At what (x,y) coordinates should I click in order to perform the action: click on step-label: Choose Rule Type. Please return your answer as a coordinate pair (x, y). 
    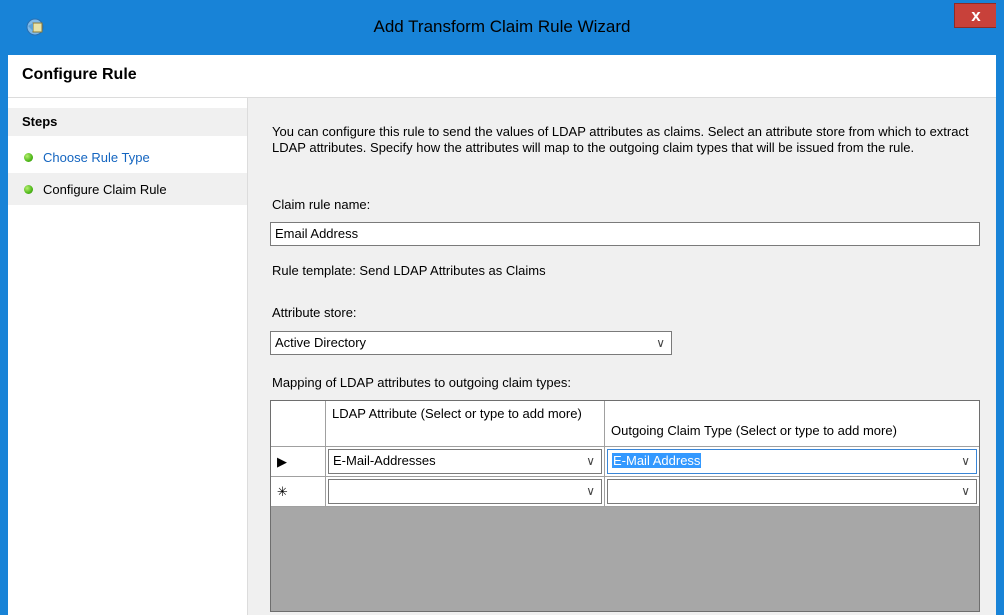
    Looking at the image, I should click on (96, 157).